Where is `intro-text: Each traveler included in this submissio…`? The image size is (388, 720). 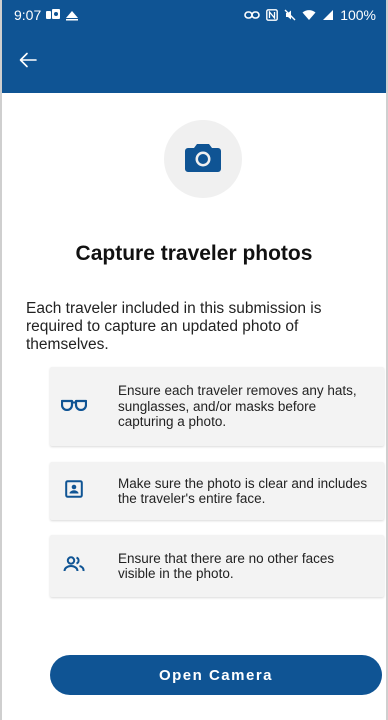
intro-text: Each traveler included in this submissio… is located at coordinates (174, 326).